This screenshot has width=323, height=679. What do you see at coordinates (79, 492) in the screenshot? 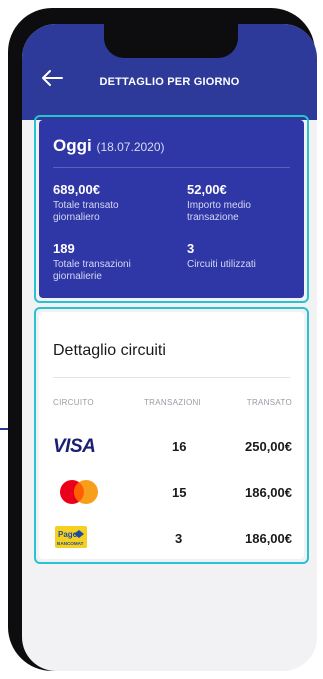
I see `mastercard-logo-icon` at bounding box center [79, 492].